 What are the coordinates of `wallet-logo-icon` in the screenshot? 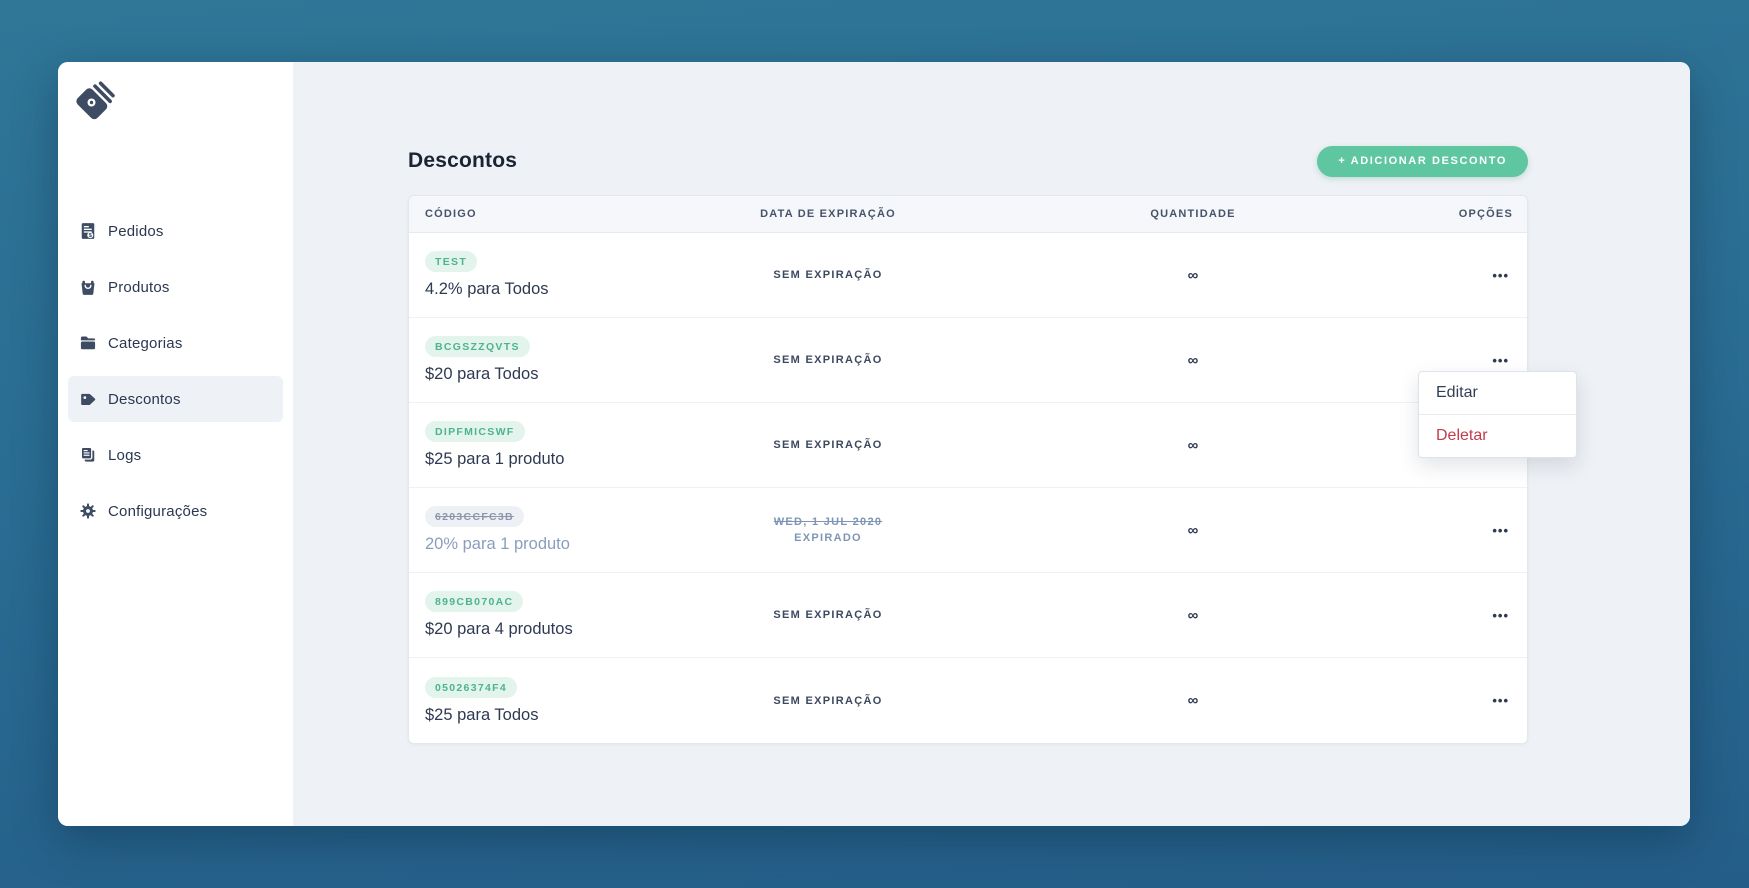 It's located at (98, 103).